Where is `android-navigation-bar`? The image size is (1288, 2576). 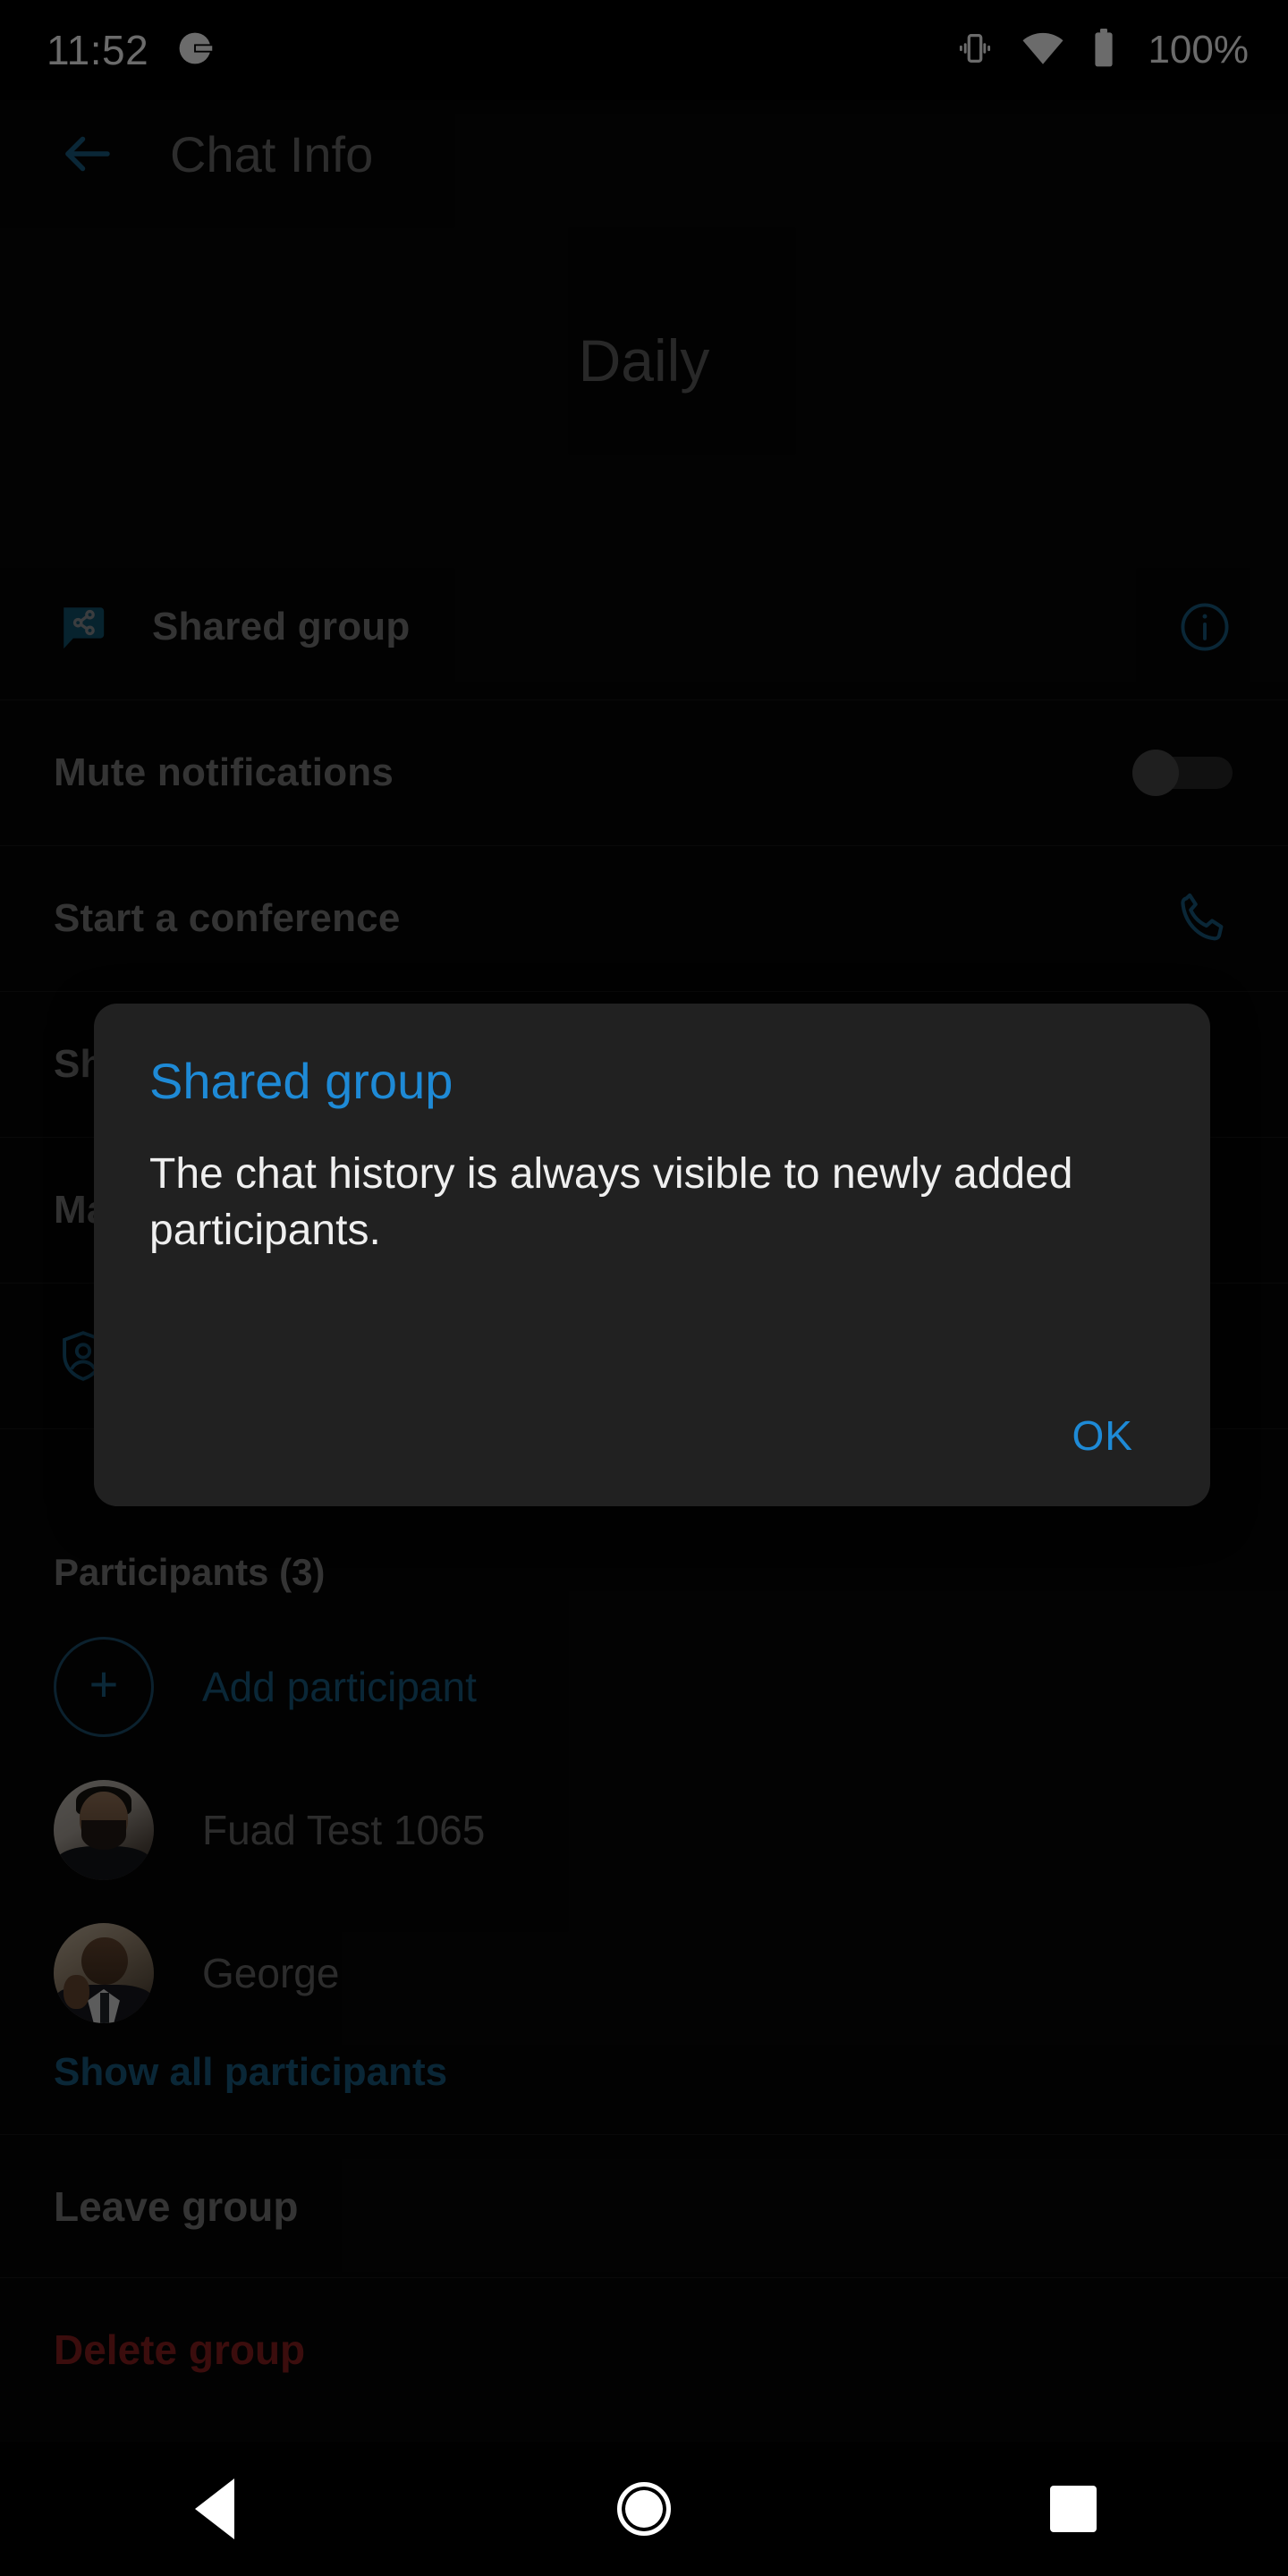 android-navigation-bar is located at coordinates (644, 2509).